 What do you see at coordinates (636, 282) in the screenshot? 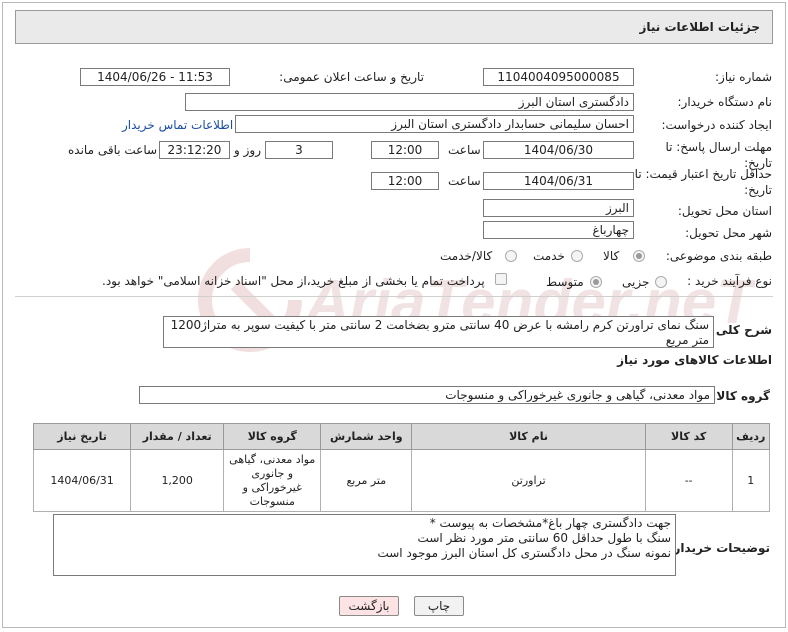
I see `process-option-minor: جزیی` at bounding box center [636, 282].